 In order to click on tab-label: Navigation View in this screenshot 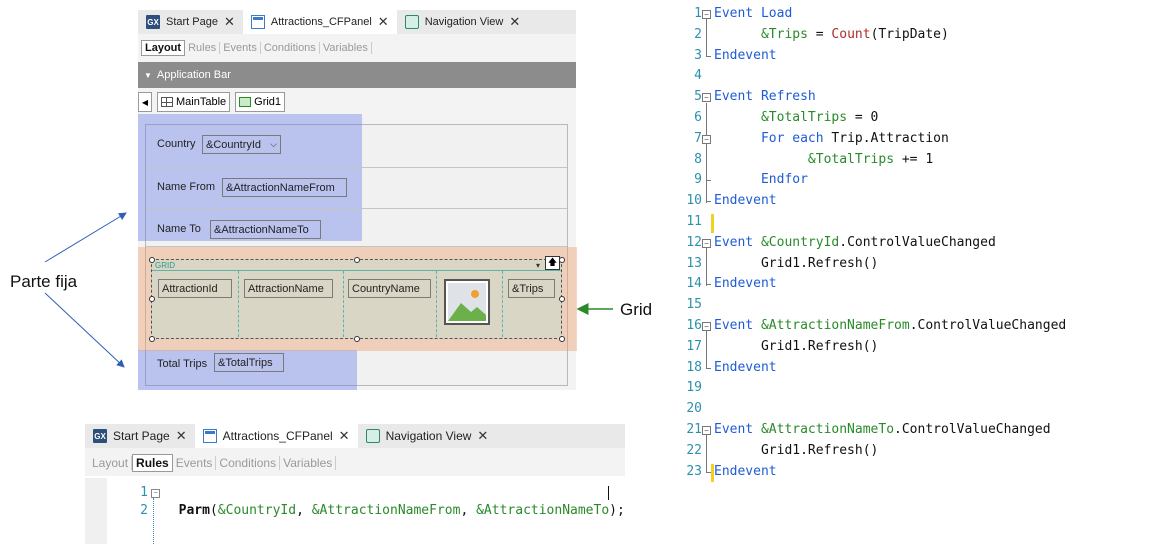, I will do `click(428, 436)`.